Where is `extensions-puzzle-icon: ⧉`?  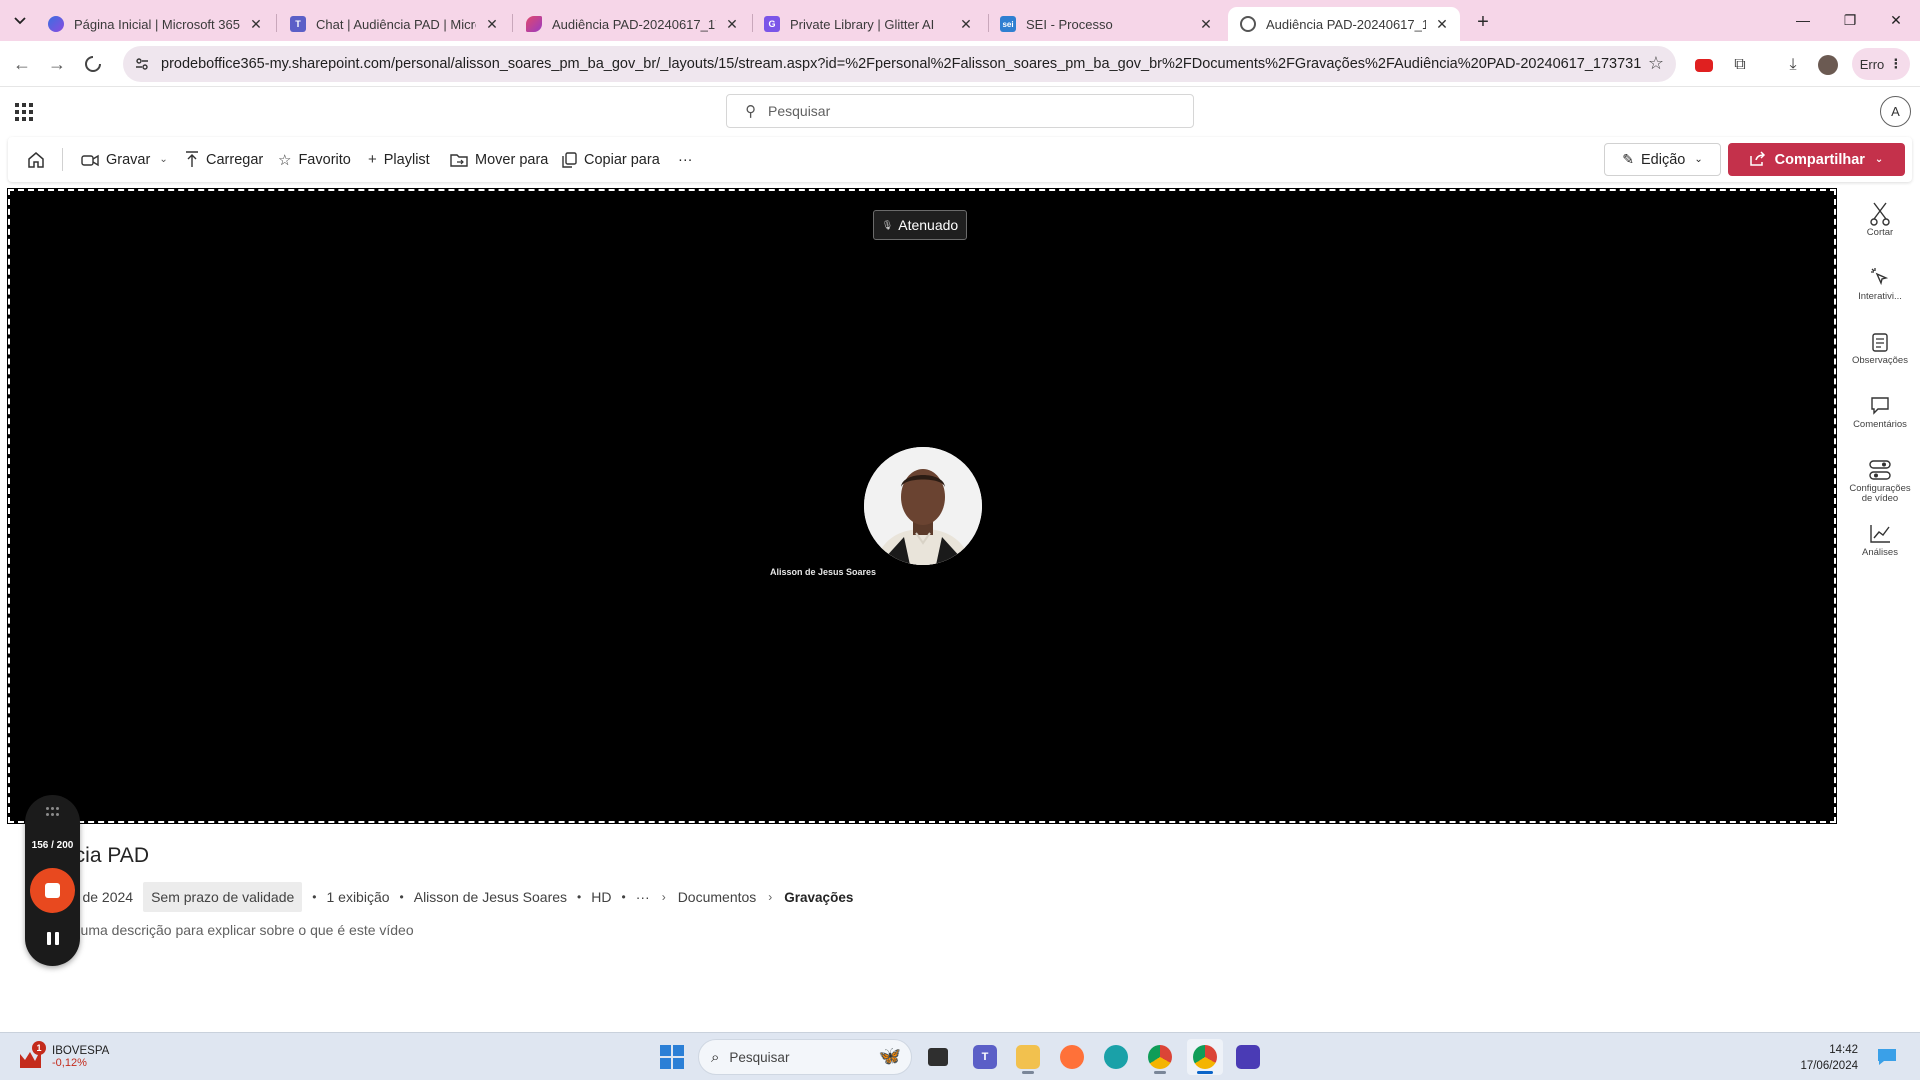
extensions-puzzle-icon: ⧉ is located at coordinates (1740, 65).